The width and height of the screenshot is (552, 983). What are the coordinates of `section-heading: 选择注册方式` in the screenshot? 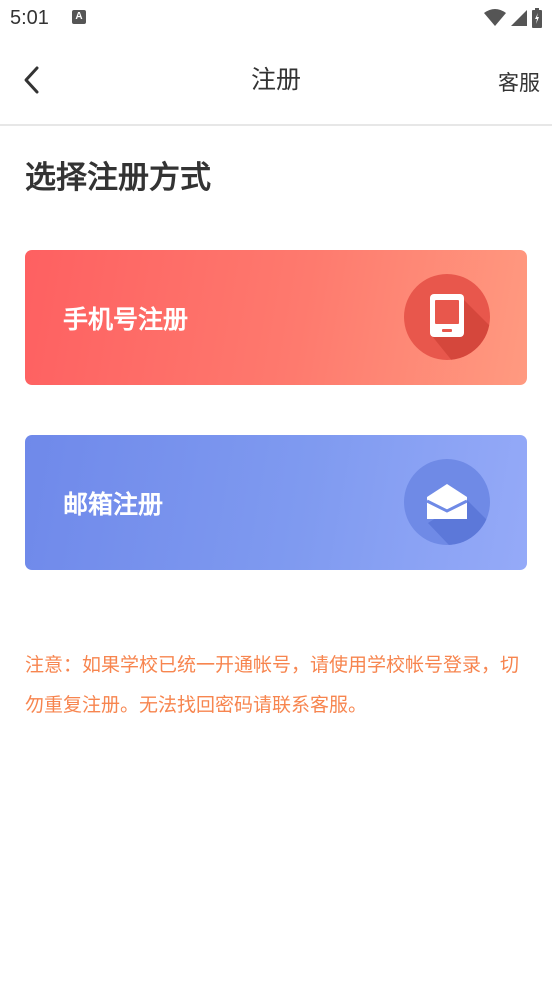 It's located at (118, 178).